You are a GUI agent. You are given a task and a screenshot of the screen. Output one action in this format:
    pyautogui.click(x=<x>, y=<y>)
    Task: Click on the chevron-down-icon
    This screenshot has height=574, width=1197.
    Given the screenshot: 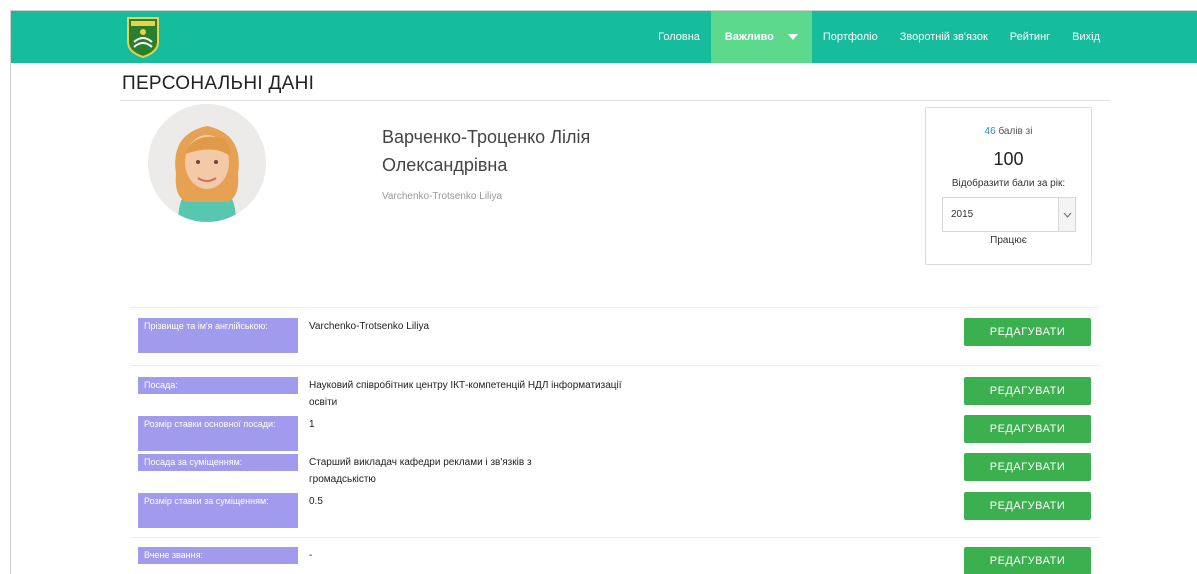 What is the action you would take?
    pyautogui.click(x=1066, y=214)
    